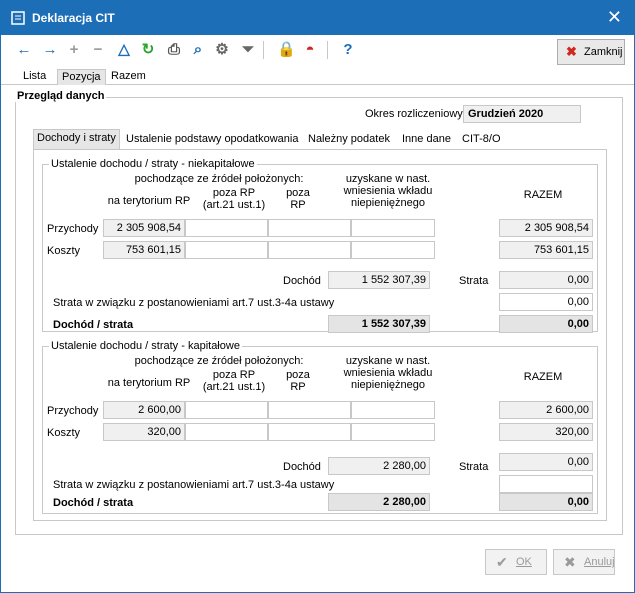  I want to click on filter-icon: ⏷, so click(248, 50).